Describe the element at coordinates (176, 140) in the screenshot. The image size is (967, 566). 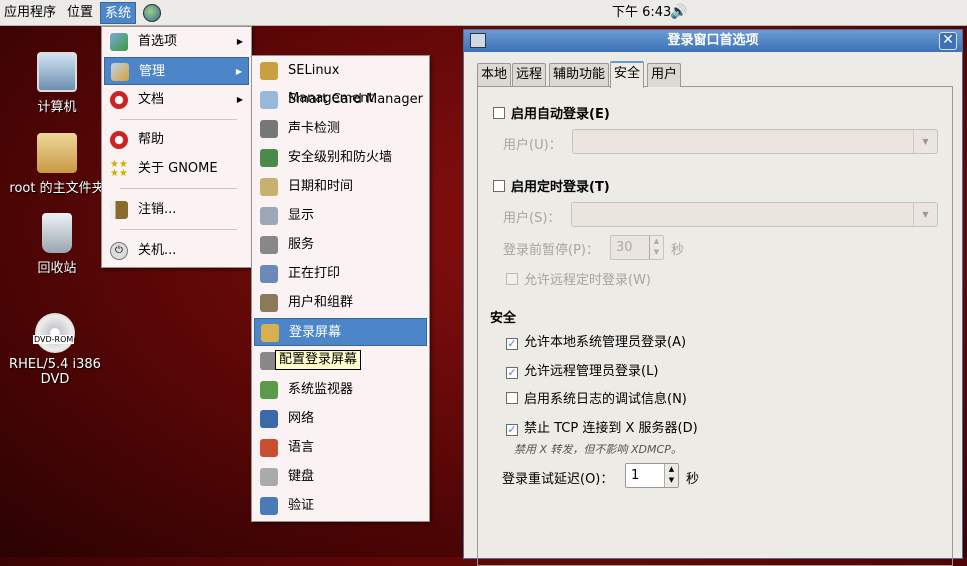
I see `menu-item-help: 帮助` at that location.